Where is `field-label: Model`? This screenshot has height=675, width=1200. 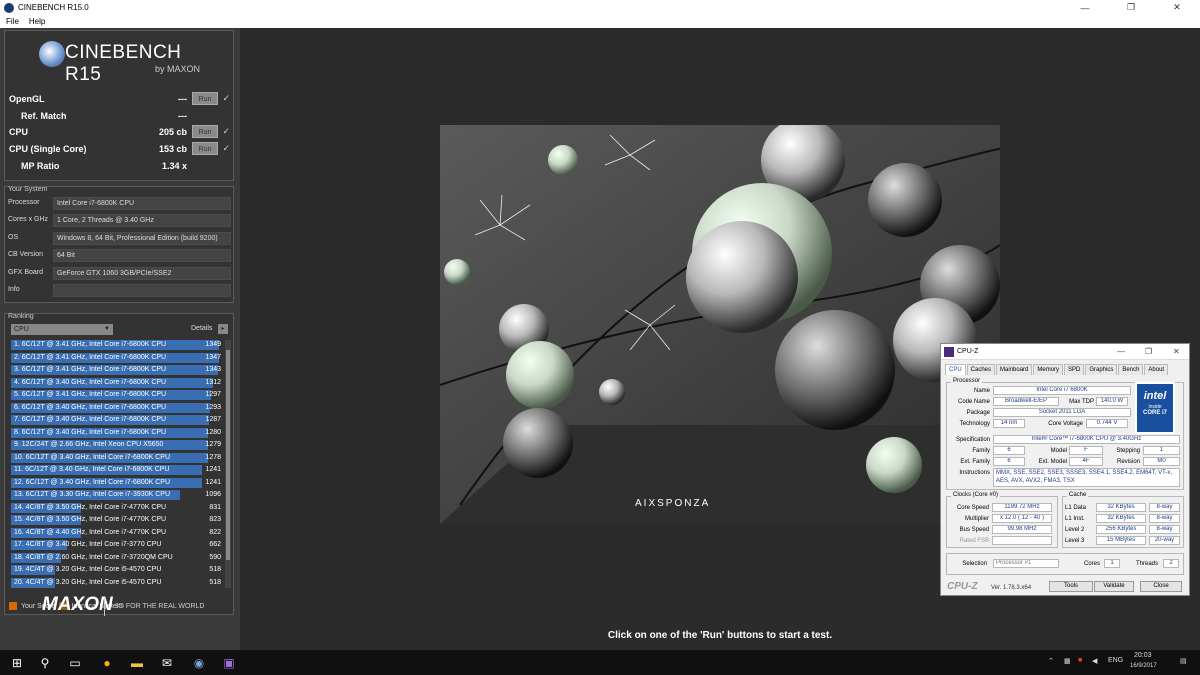 field-label: Model is located at coordinates (1058, 451).